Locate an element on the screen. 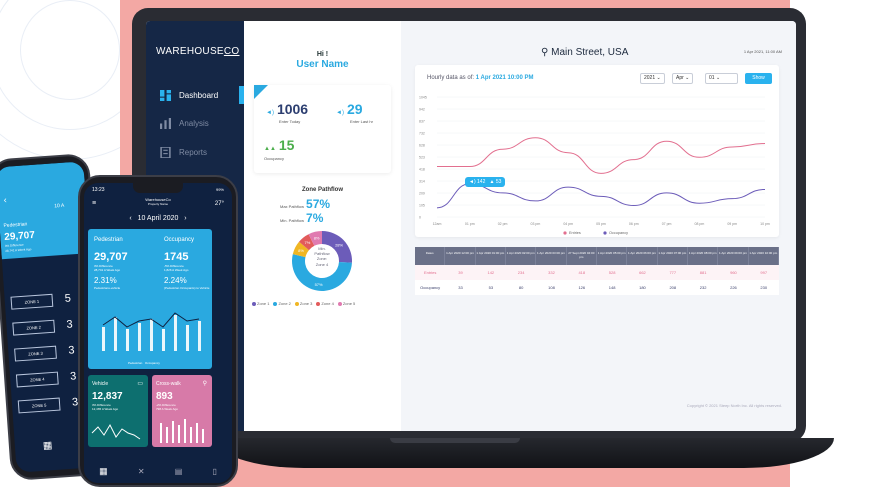 Image resolution: width=873 pixels, height=487 pixels. table-cell: 232 is located at coordinates (703, 287).